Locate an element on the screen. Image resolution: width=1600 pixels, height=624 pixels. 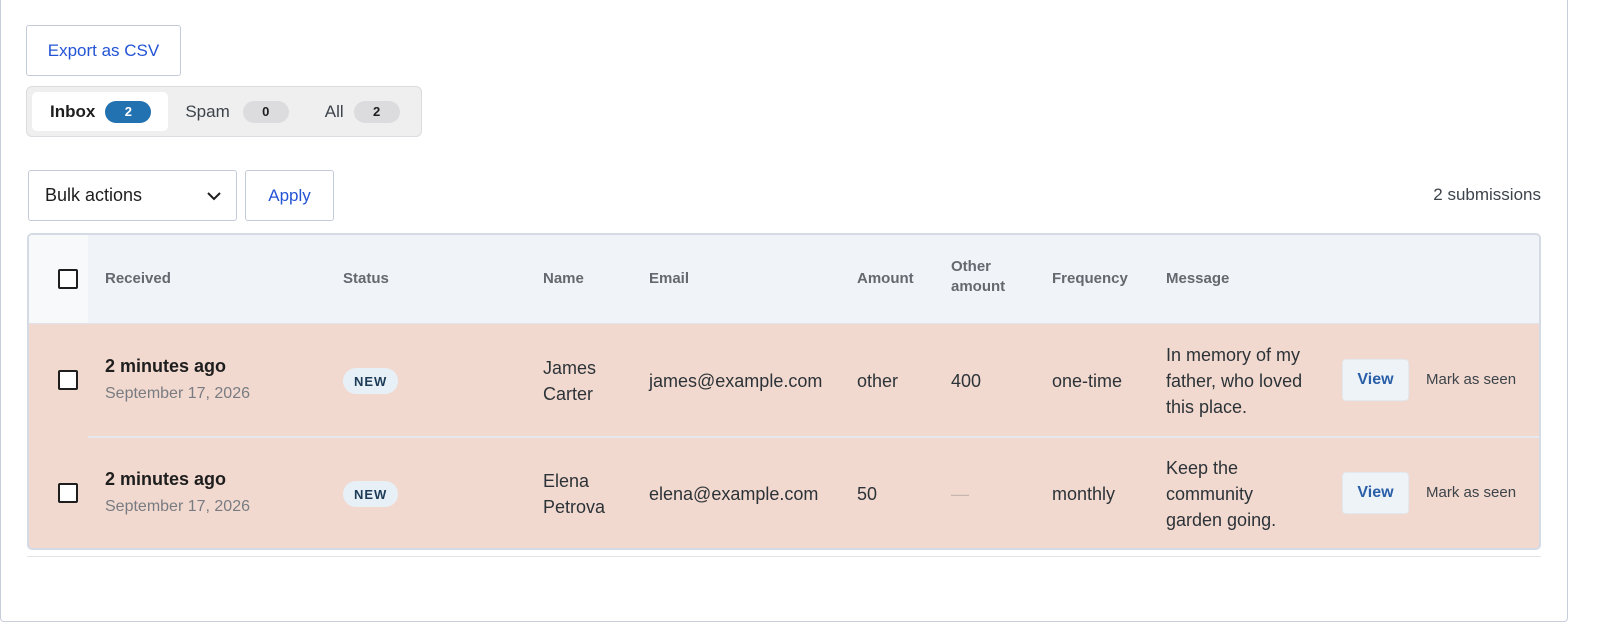
email-cell: elena@example.com is located at coordinates (734, 494).